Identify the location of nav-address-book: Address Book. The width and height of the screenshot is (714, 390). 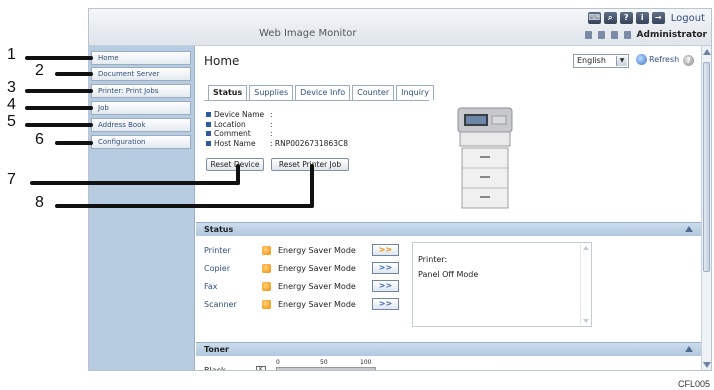
(141, 125).